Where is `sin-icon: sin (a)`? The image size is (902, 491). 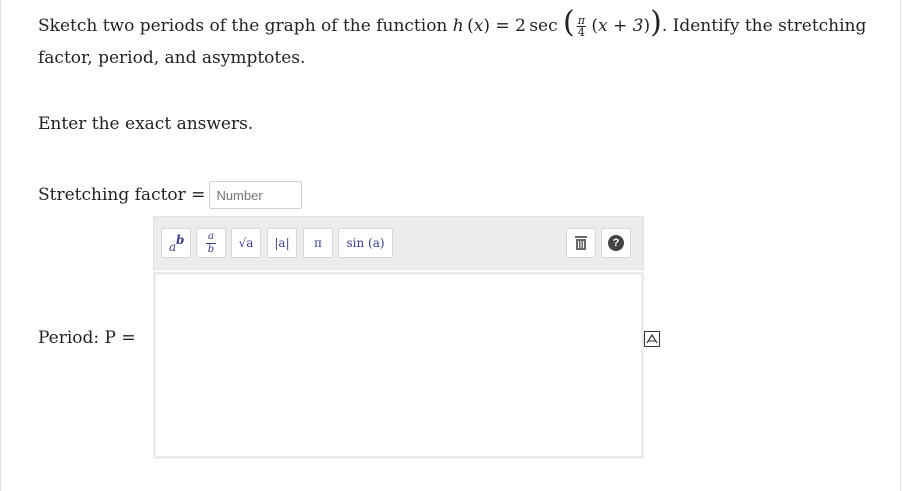
sin-icon: sin (a) is located at coordinates (365, 243).